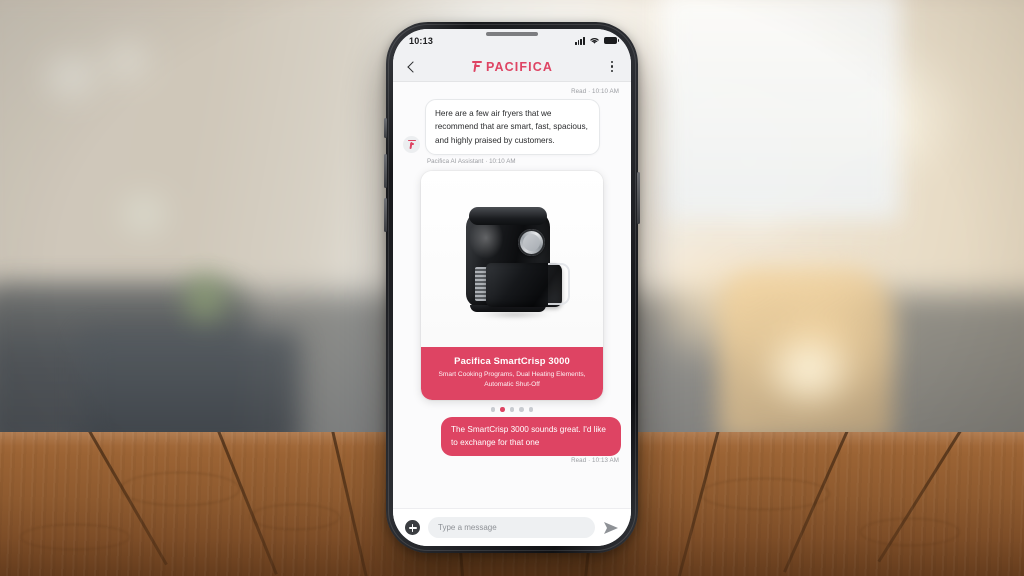 The image size is (1024, 576). I want to click on wifi-icon, so click(594, 41).